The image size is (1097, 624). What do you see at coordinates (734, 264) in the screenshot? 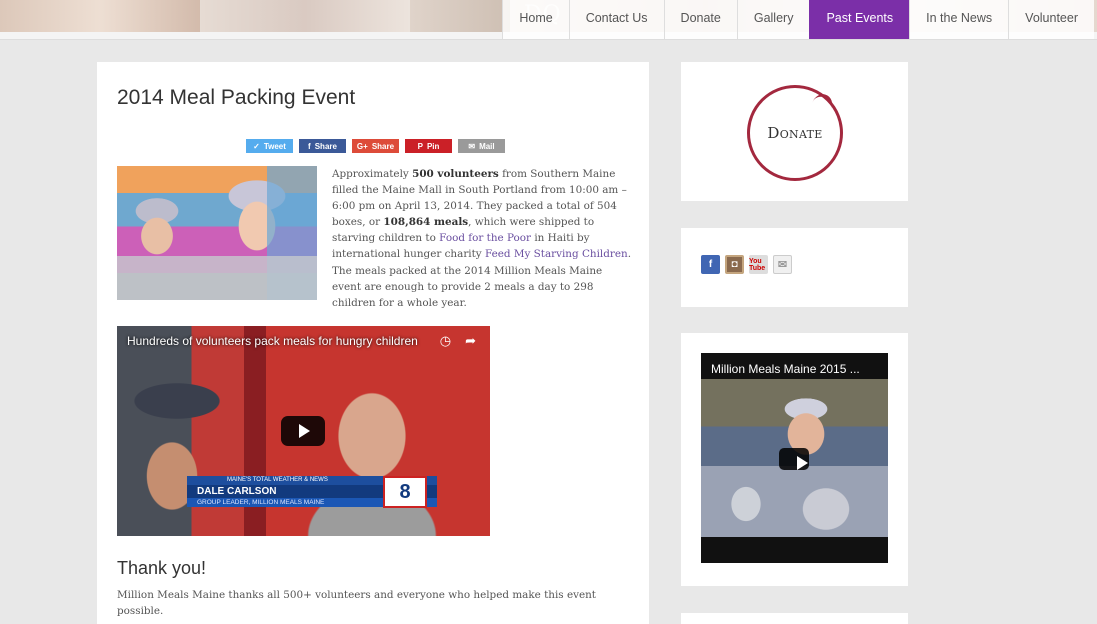
I see `instagram-icon: ◘` at bounding box center [734, 264].